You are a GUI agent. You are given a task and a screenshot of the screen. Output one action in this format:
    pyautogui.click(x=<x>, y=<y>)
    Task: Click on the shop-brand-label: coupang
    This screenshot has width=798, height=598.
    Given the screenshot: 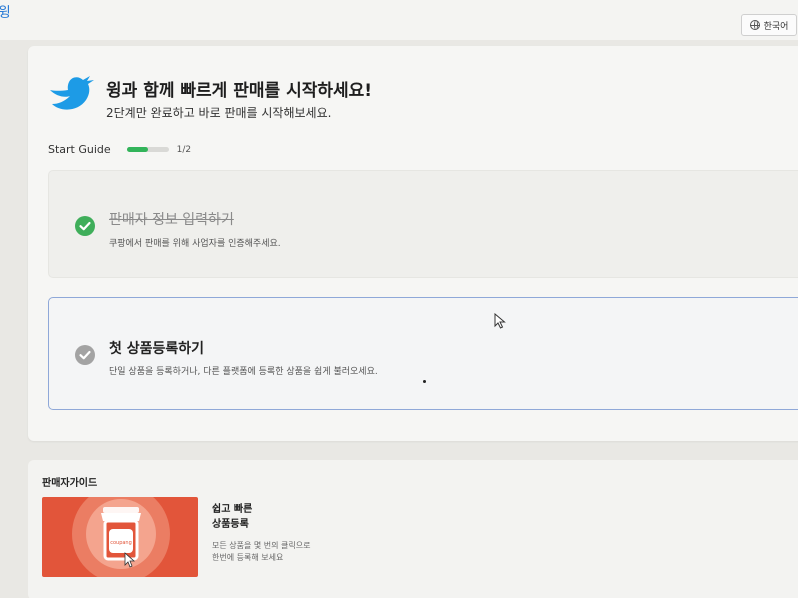 What is the action you would take?
    pyautogui.click(x=121, y=543)
    